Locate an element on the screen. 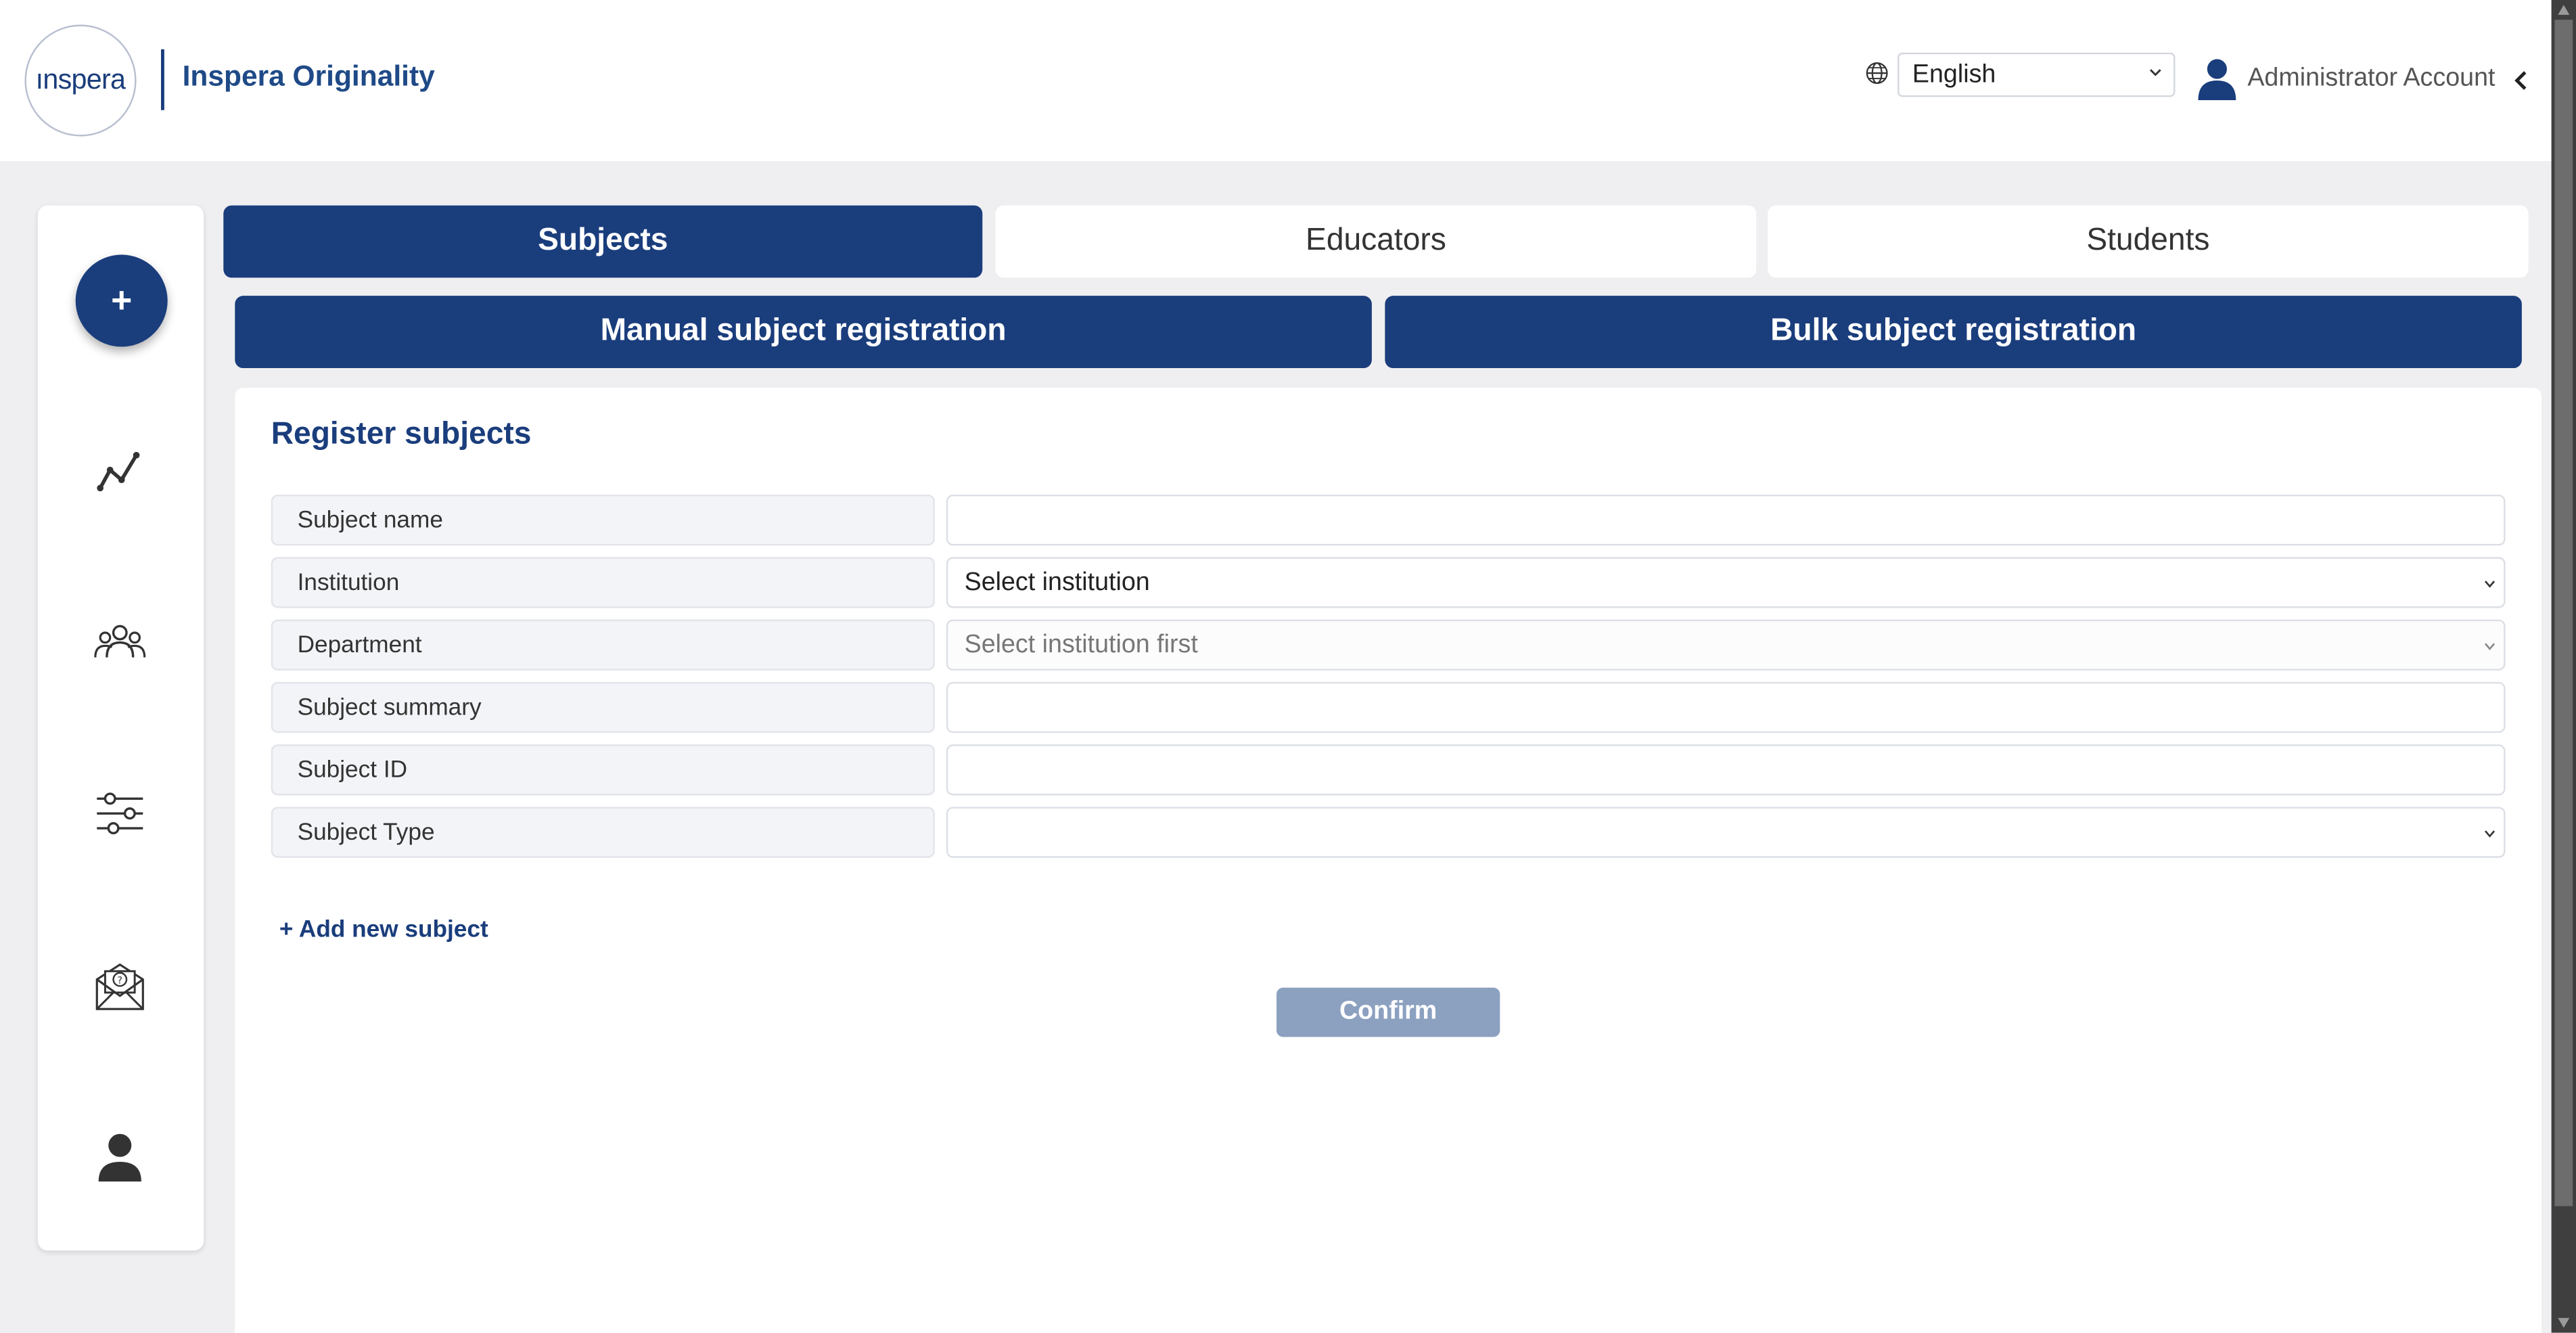 This screenshot has height=1333, width=2576. logo-text: ınspera is located at coordinates (80, 80).